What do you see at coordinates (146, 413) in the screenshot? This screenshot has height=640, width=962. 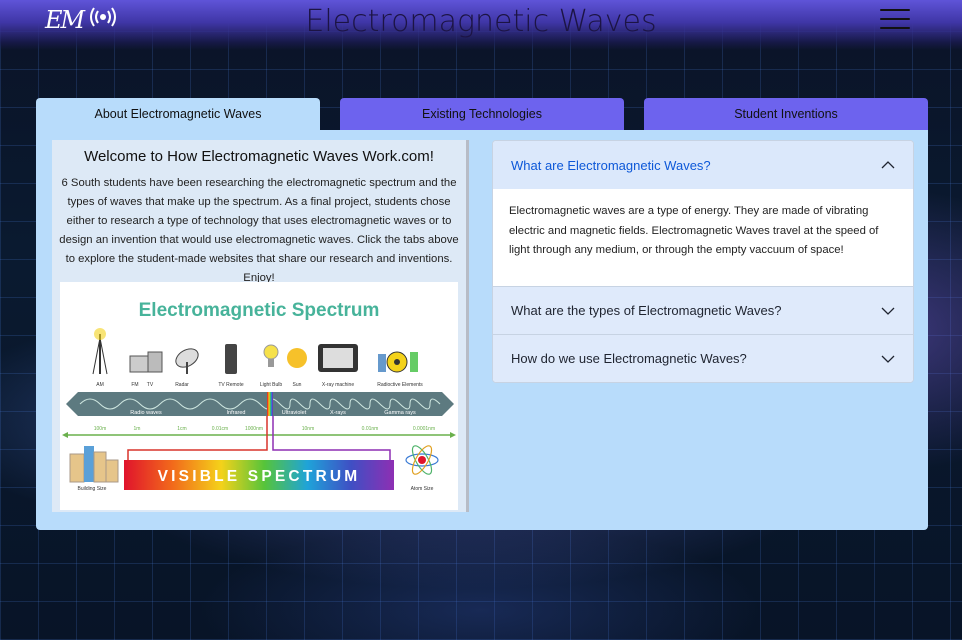 I see `band-radio: Radio waves` at bounding box center [146, 413].